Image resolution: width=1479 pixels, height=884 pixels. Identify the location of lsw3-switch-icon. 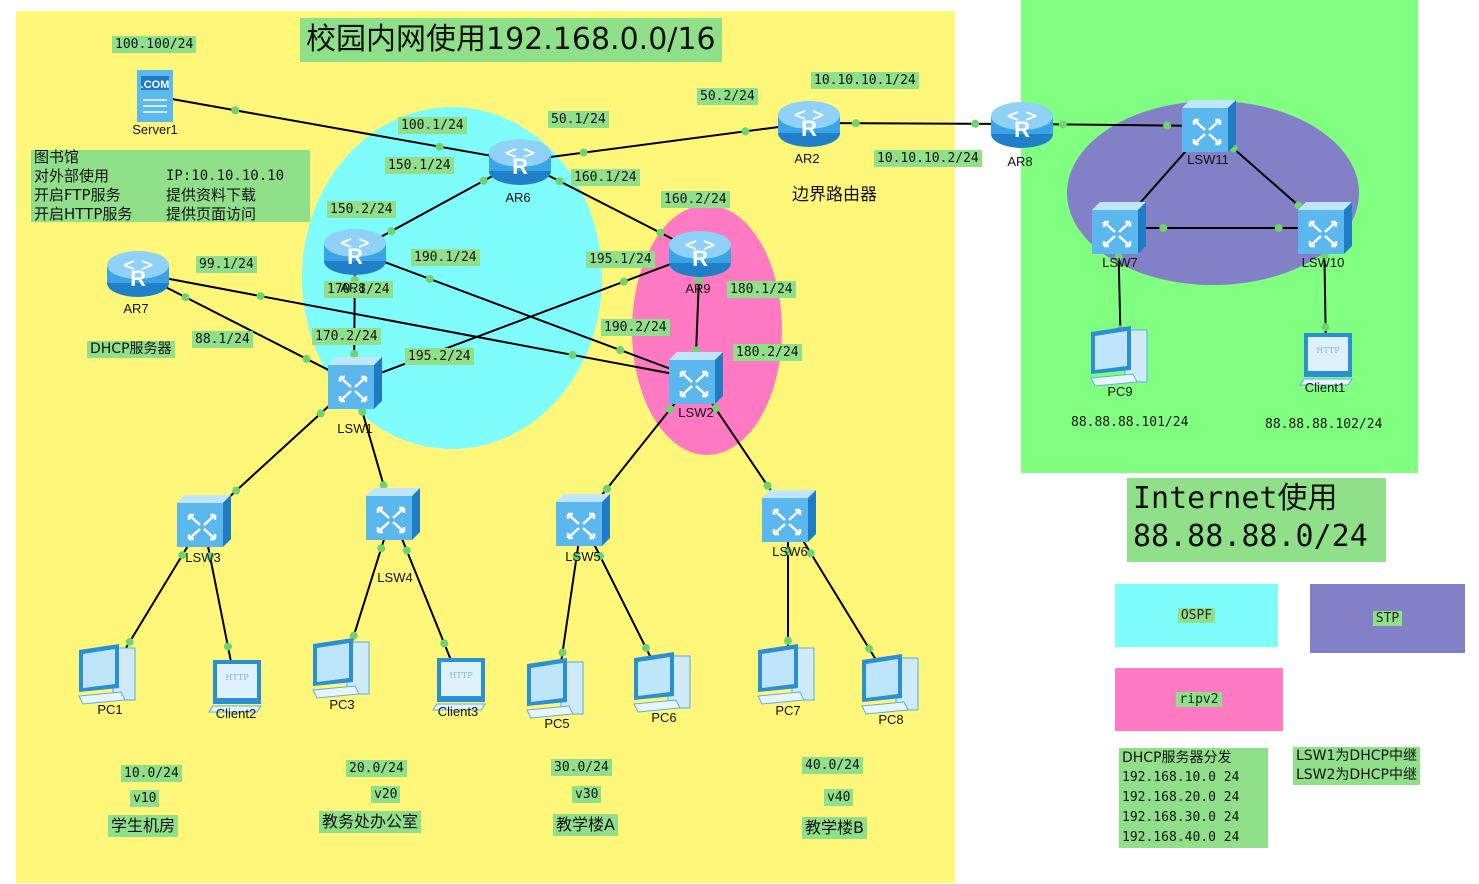
(204, 521).